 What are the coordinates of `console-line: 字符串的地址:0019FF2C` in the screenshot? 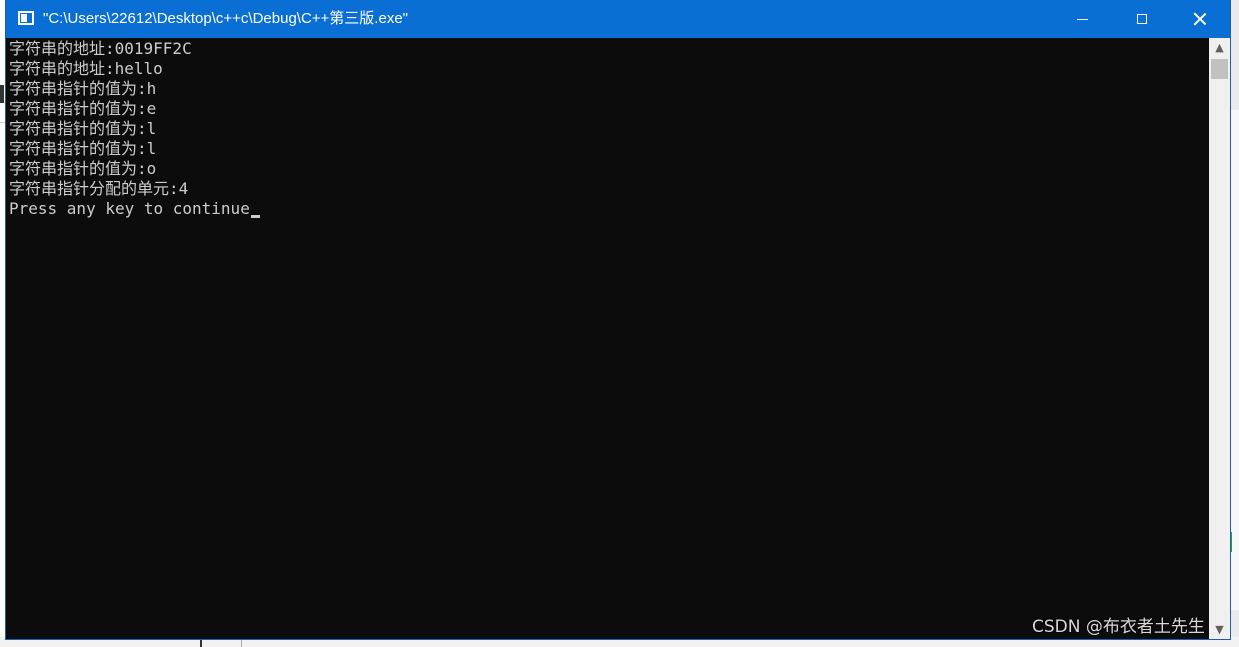 It's located at (100, 48).